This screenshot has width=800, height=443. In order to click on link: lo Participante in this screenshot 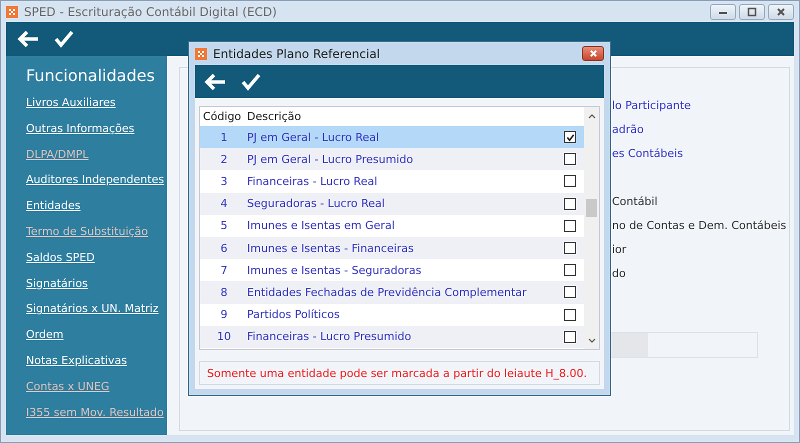, I will do `click(700, 111)`.